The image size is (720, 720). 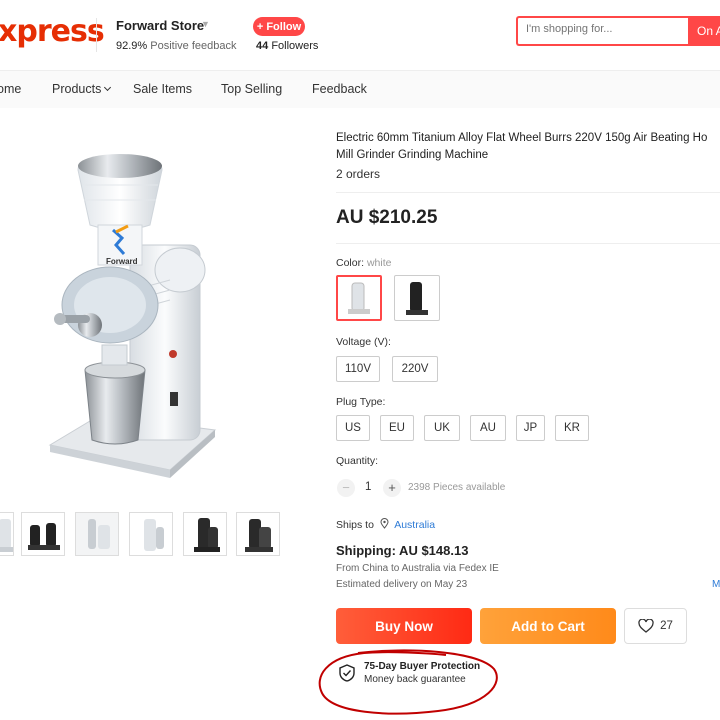 I want to click on plug-option-uk: UK, so click(x=442, y=428).